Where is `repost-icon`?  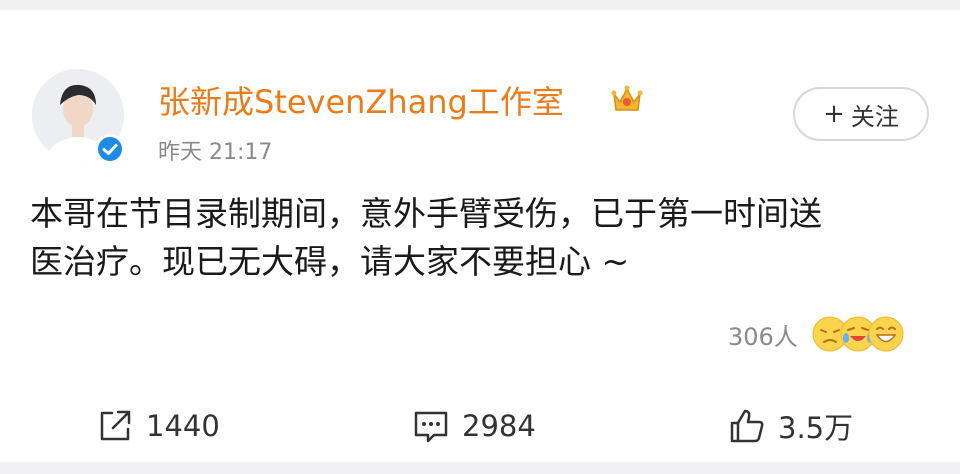 repost-icon is located at coordinates (115, 425).